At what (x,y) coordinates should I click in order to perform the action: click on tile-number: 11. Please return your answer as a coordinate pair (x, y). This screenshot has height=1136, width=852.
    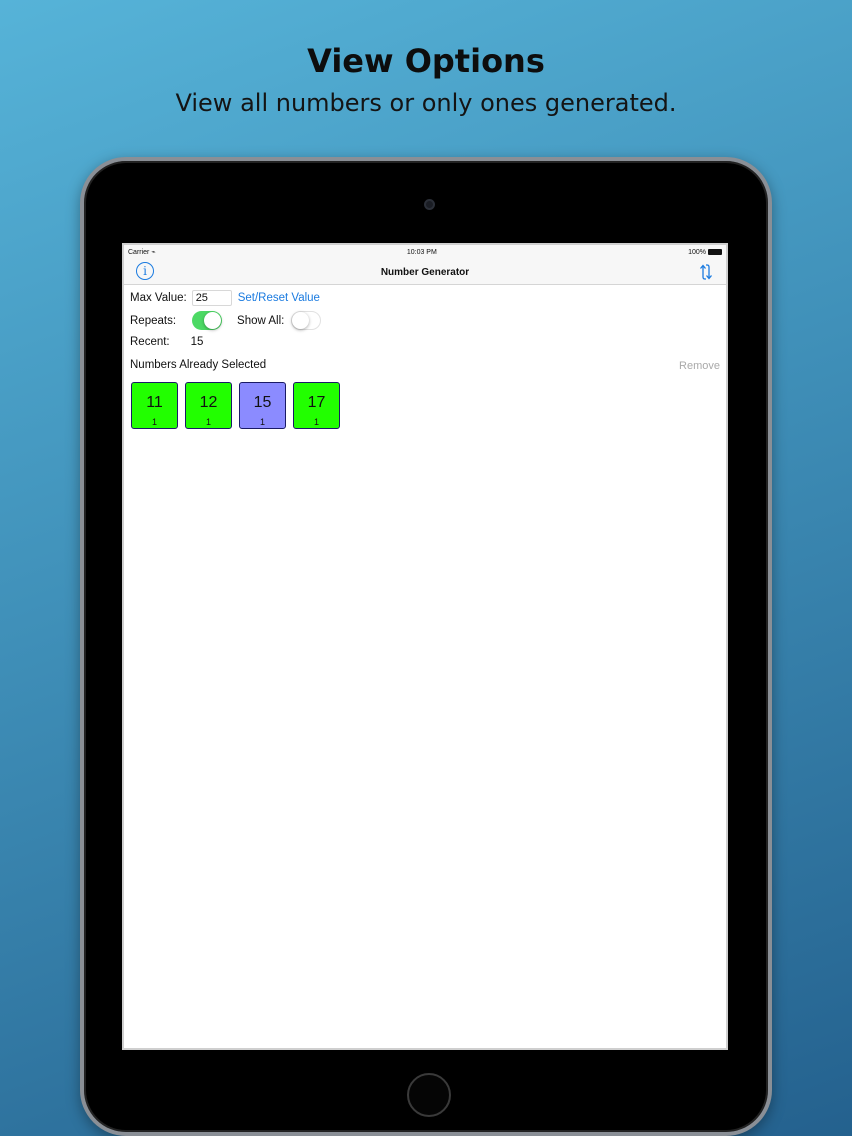
    Looking at the image, I should click on (154, 402).